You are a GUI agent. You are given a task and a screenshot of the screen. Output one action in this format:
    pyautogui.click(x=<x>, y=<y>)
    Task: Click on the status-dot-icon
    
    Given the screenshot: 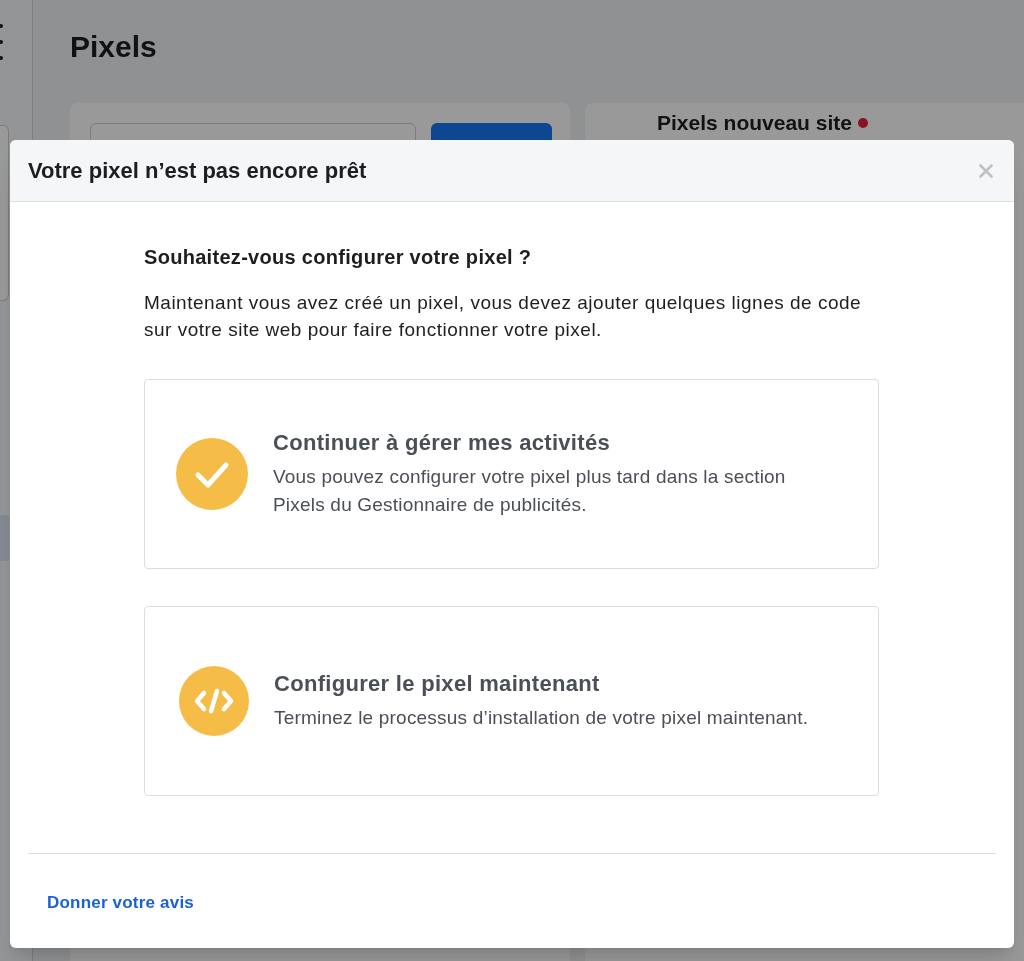 What is the action you would take?
    pyautogui.click(x=862, y=123)
    